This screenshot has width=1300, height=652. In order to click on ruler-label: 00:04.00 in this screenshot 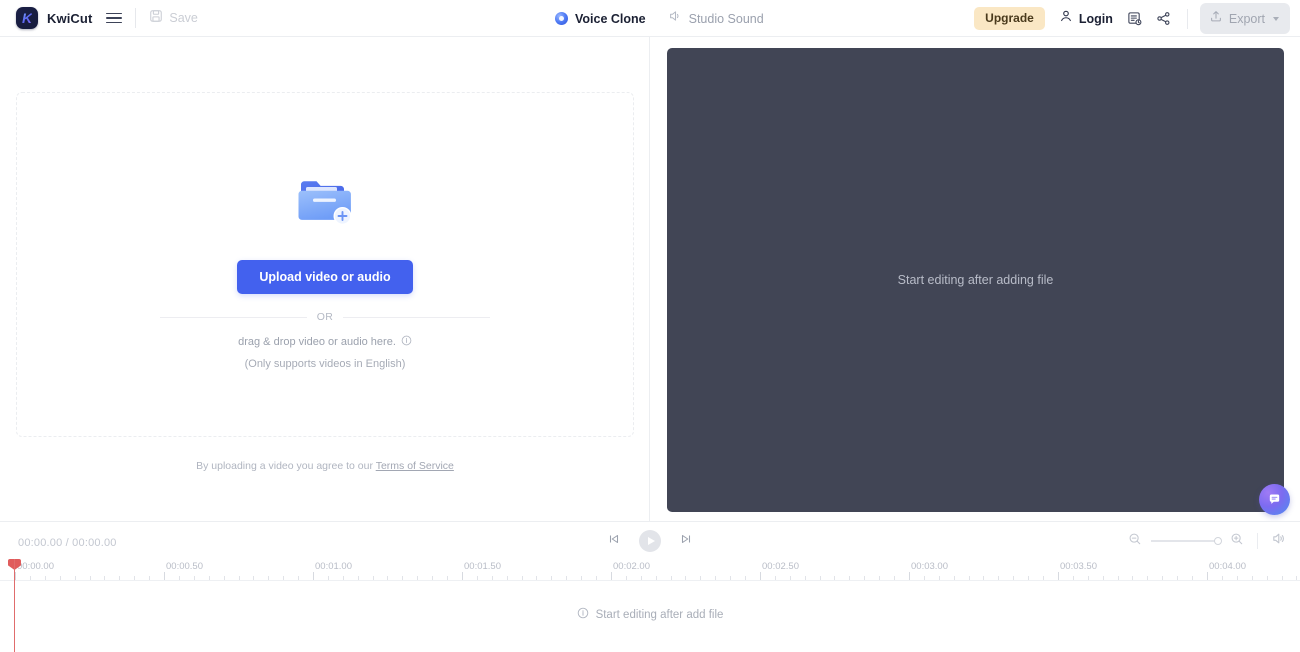, I will do `click(1227, 566)`.